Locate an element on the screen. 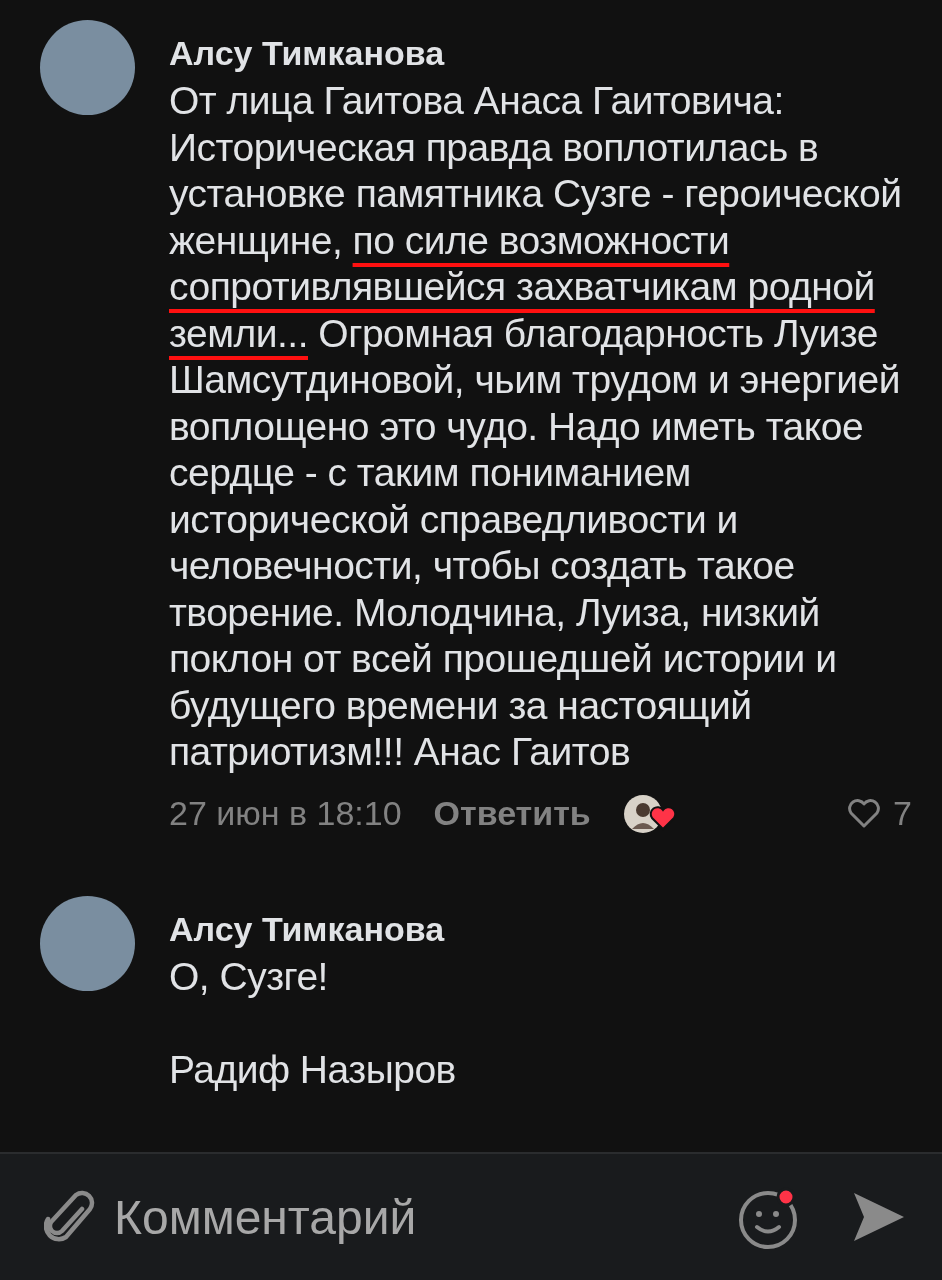 Image resolution: width=942 pixels, height=1280 pixels. comment-input: Комментарий is located at coordinates (416, 1217).